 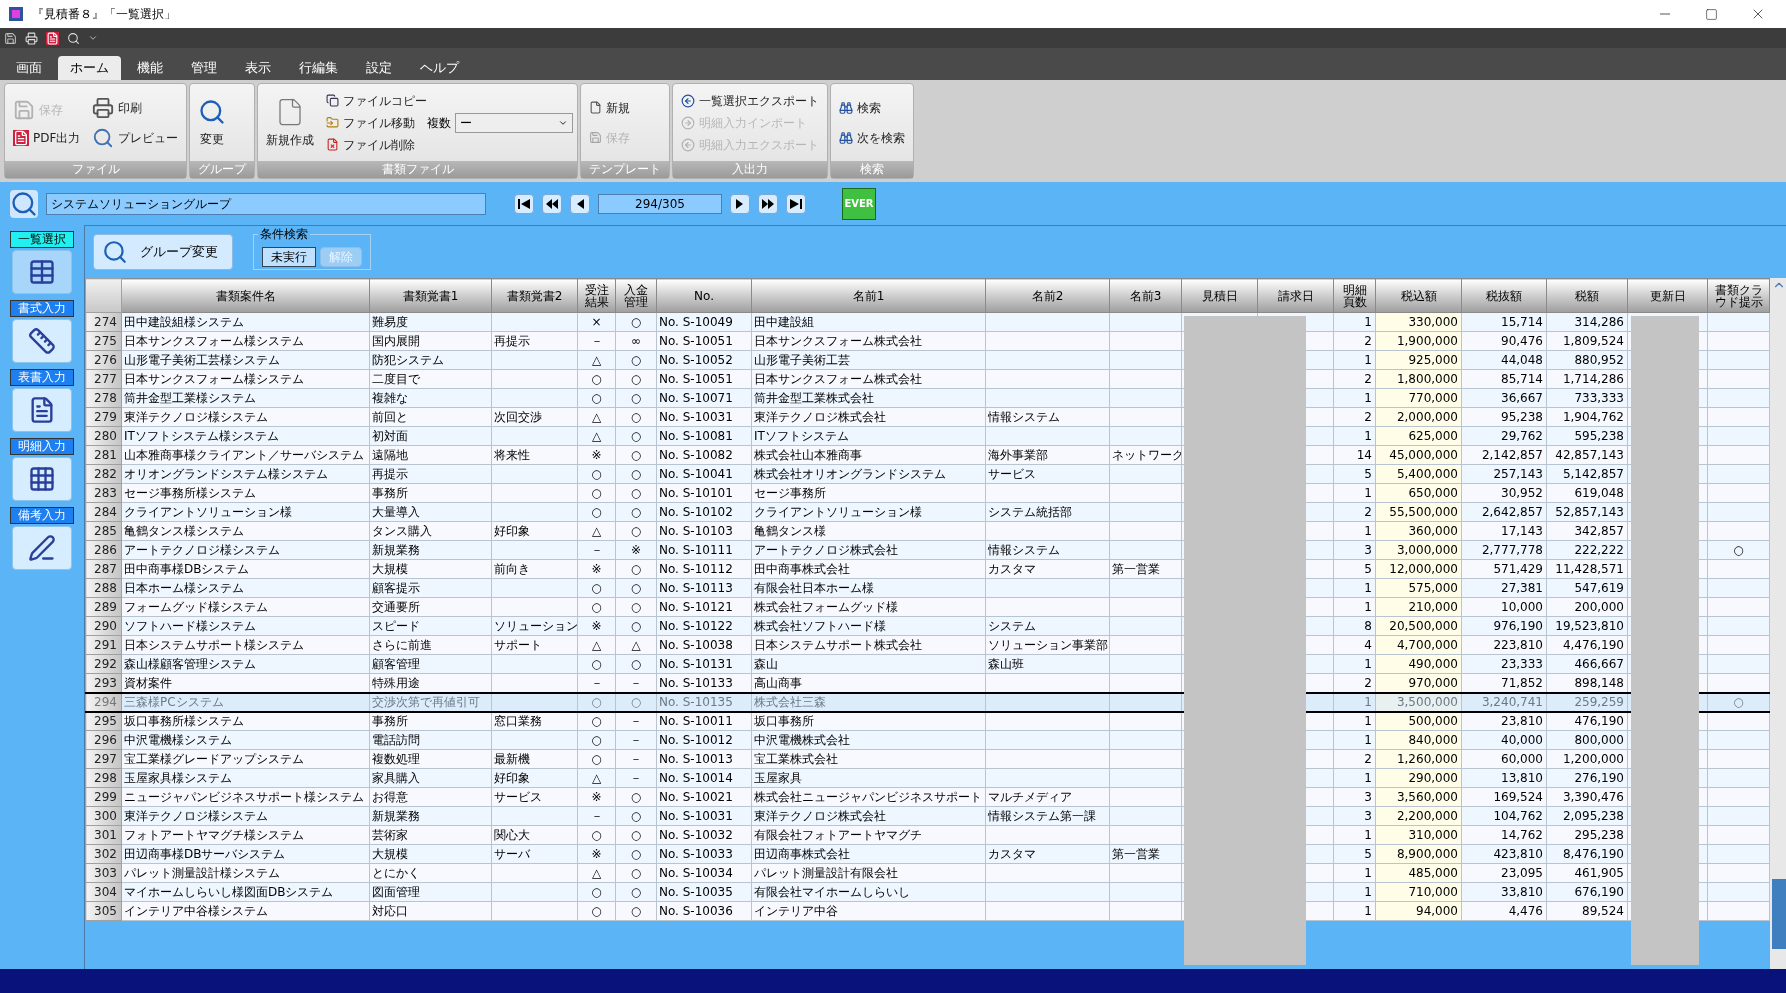 I want to click on table-cell: 4,476,190, so click(x=1587, y=645).